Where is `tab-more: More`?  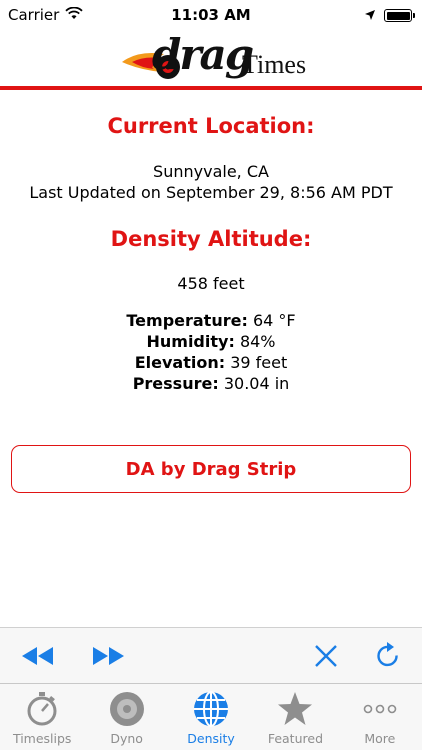
tab-more: More is located at coordinates (380, 717).